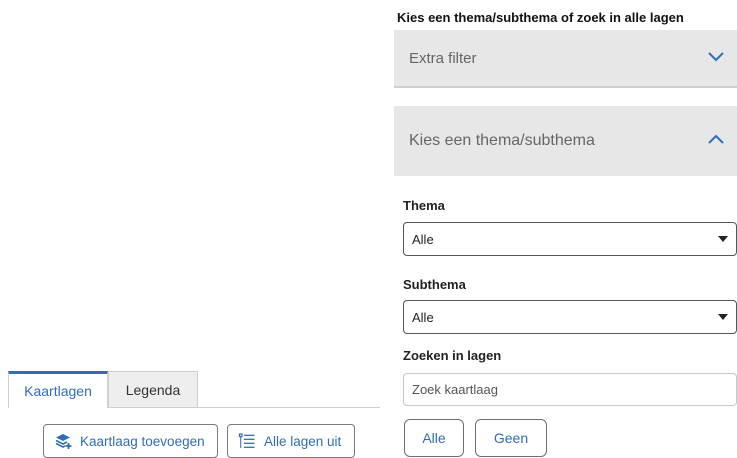 The width and height of the screenshot is (737, 458). What do you see at coordinates (570, 239) in the screenshot?
I see `thema-select: Alle` at bounding box center [570, 239].